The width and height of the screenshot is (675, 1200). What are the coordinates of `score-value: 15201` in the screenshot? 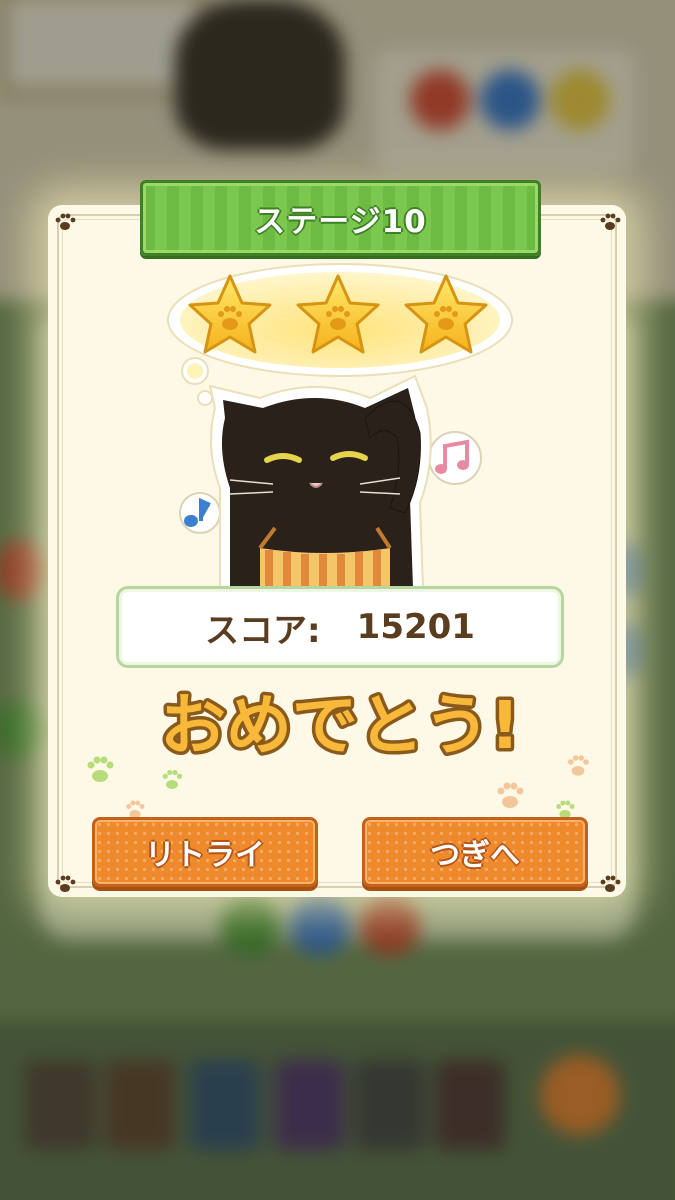 It's located at (415, 627).